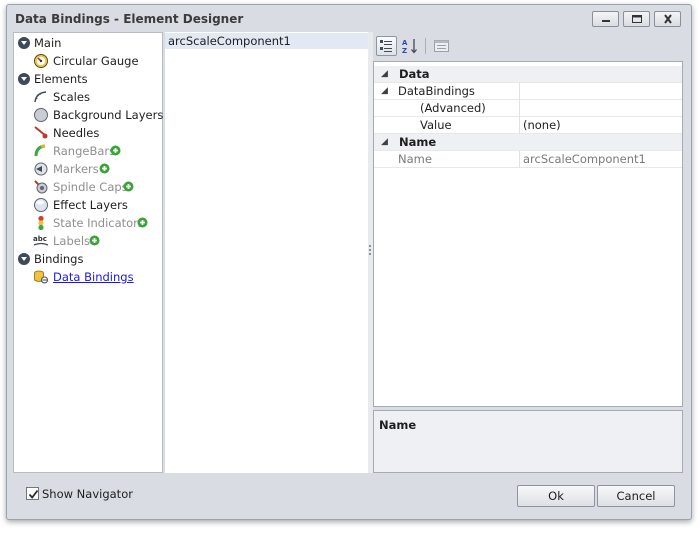  I want to click on labels-abc-icon: abc, so click(41, 240).